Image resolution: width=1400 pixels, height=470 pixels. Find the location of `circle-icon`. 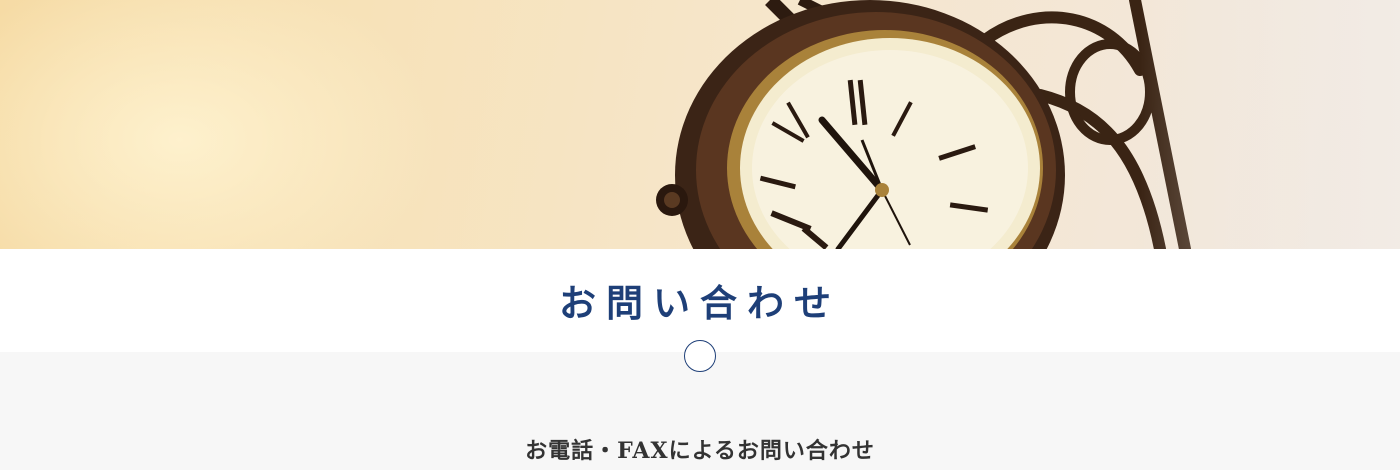

circle-icon is located at coordinates (700, 356).